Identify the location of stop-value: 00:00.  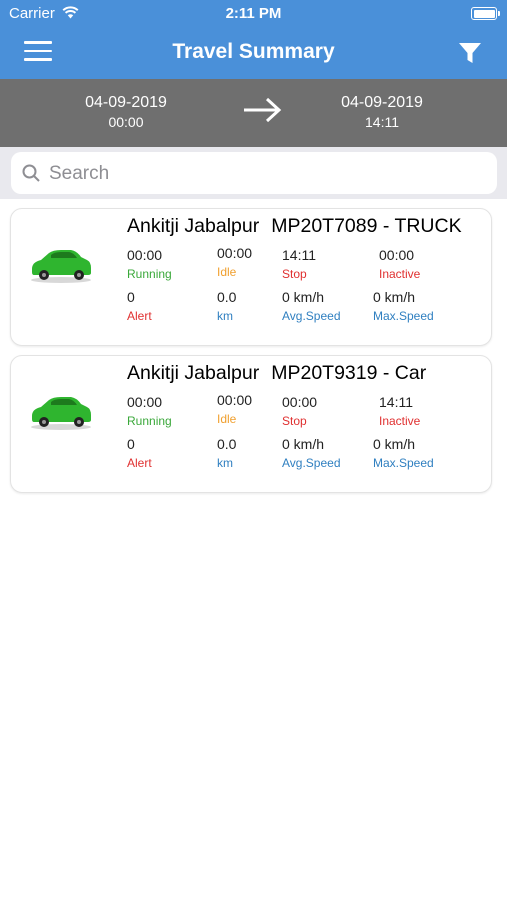
(300, 402).